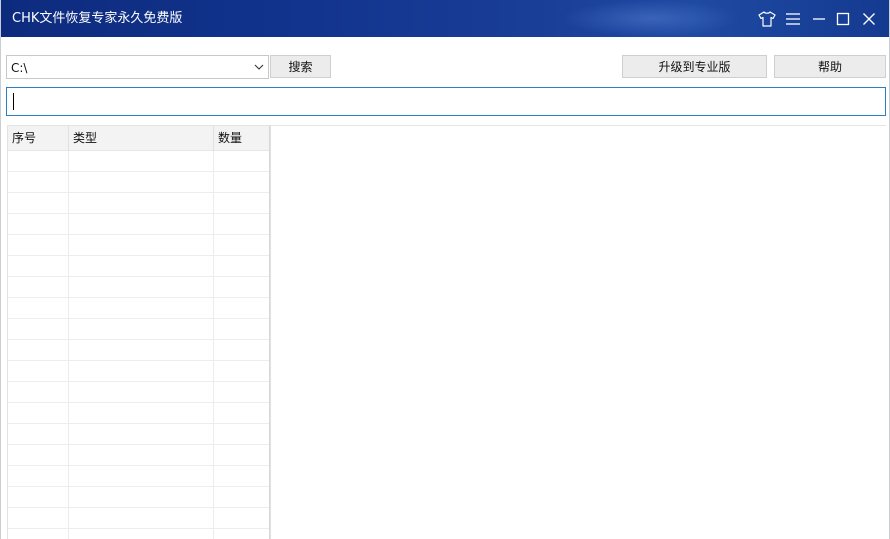  What do you see at coordinates (137, 67) in the screenshot?
I see `drive-select: C:\` at bounding box center [137, 67].